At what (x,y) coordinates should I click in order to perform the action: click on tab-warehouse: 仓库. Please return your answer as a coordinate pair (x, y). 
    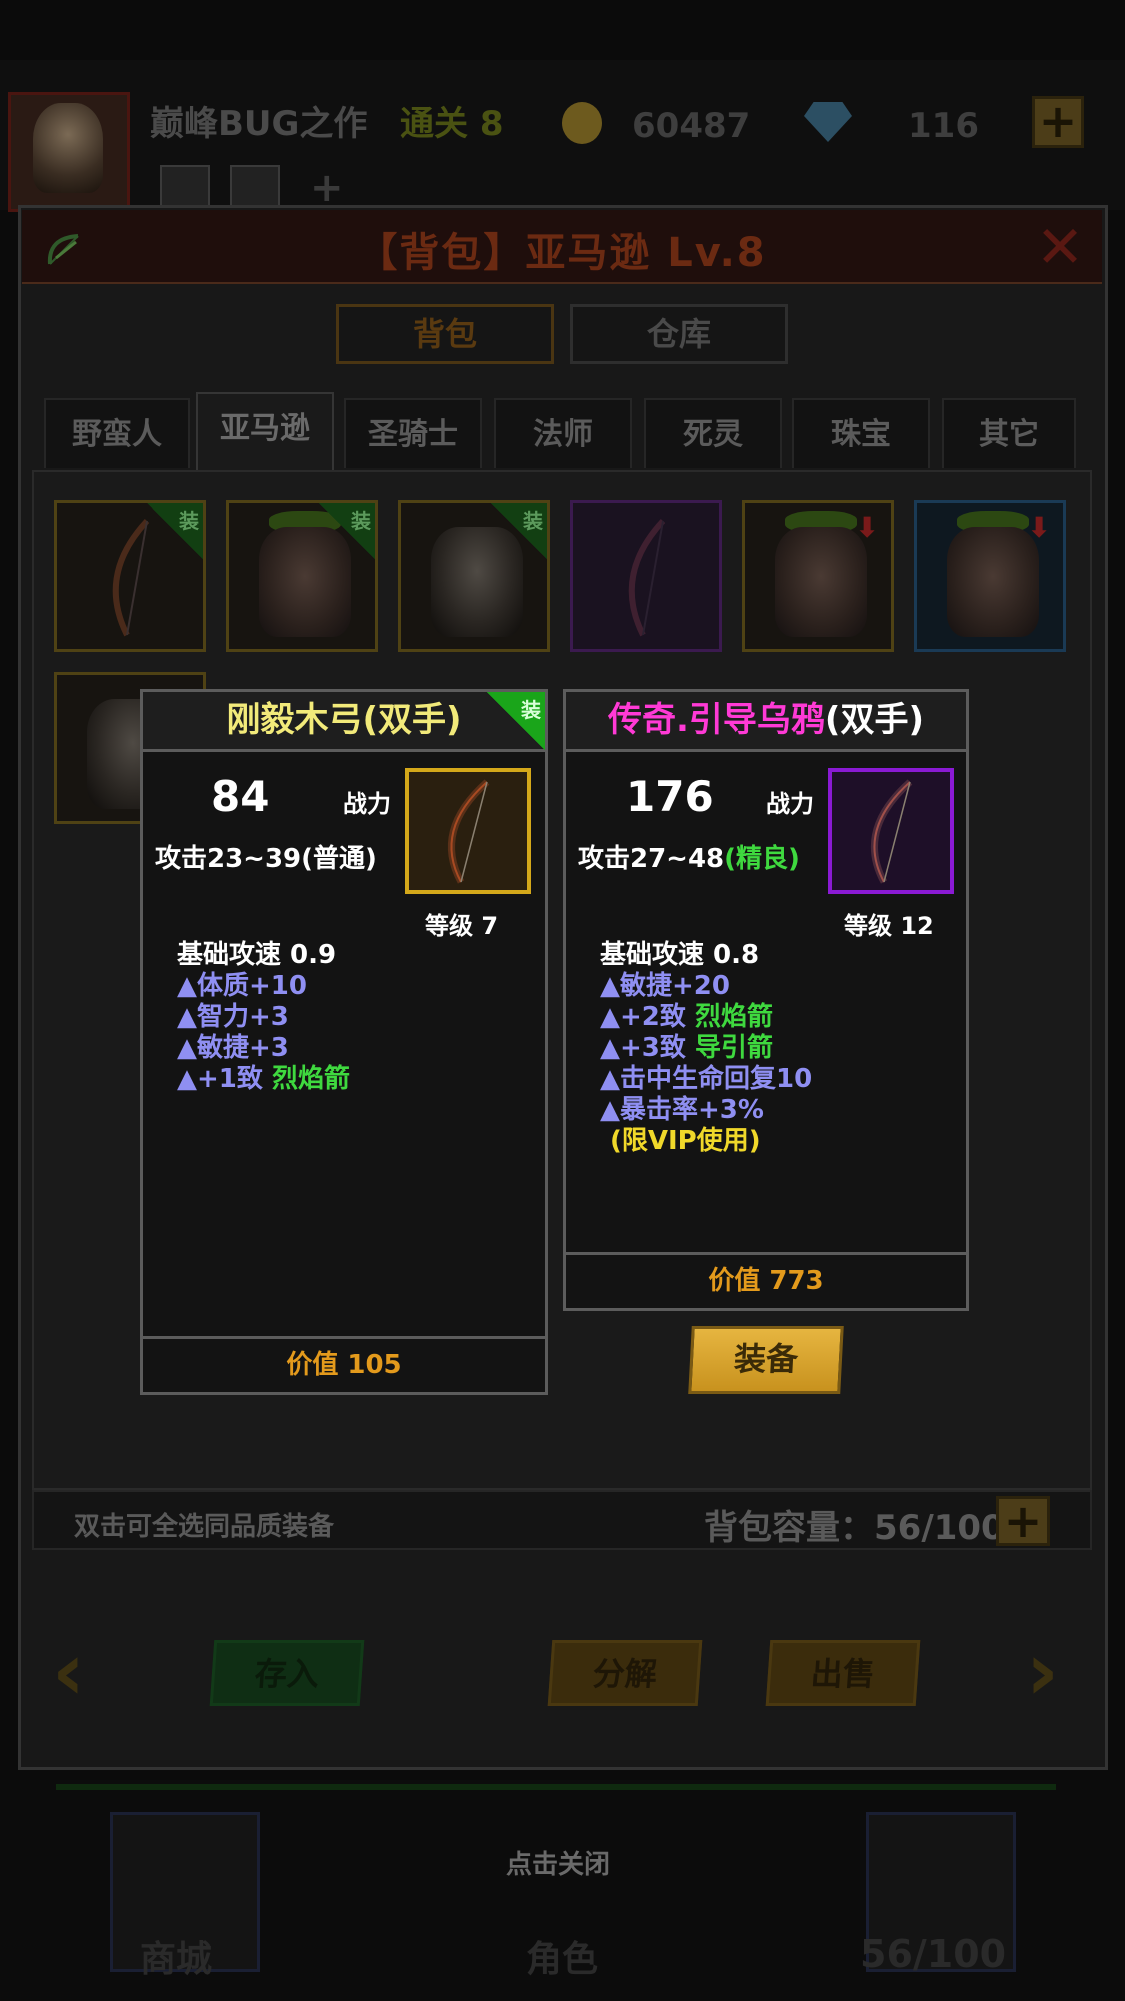
    Looking at the image, I should click on (679, 334).